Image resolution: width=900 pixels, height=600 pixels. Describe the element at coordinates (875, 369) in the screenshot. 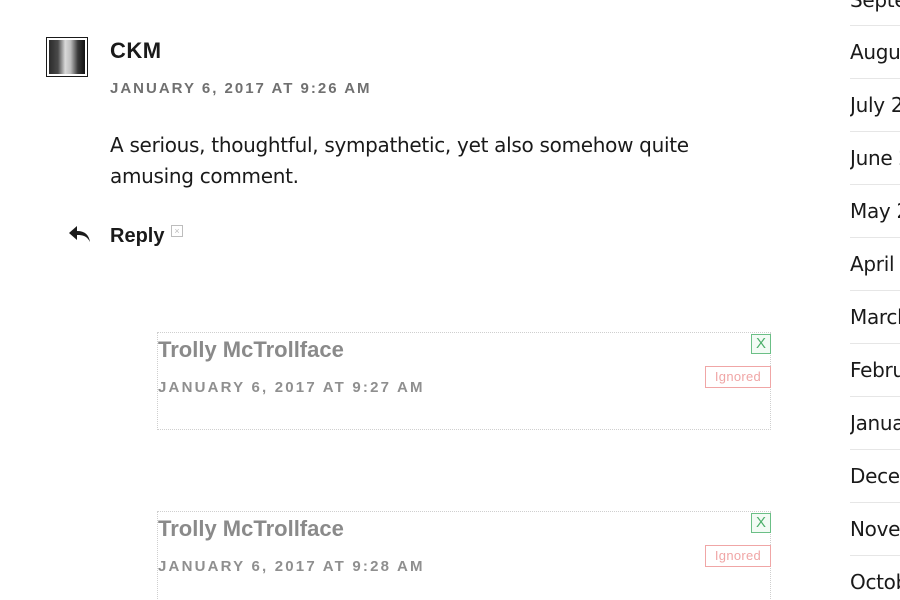

I see `archive-link: Febru` at that location.